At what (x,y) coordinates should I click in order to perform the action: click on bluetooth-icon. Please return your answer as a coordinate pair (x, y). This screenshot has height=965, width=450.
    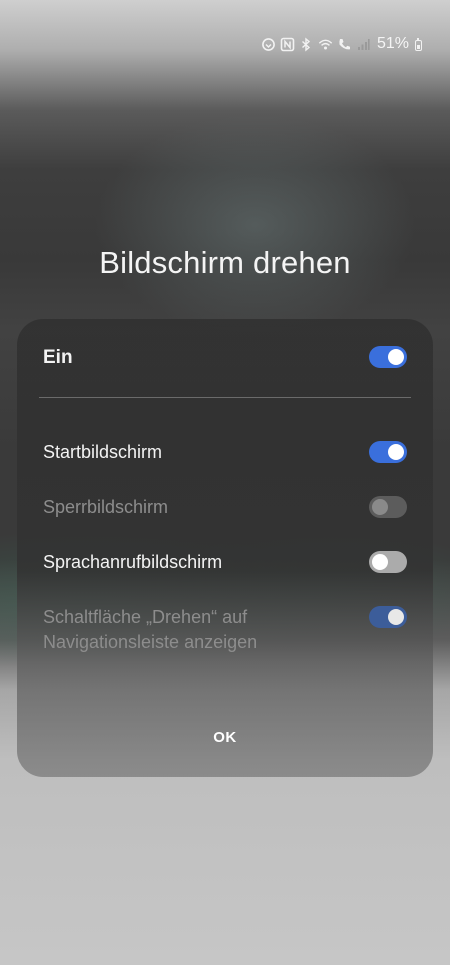
    Looking at the image, I should click on (306, 44).